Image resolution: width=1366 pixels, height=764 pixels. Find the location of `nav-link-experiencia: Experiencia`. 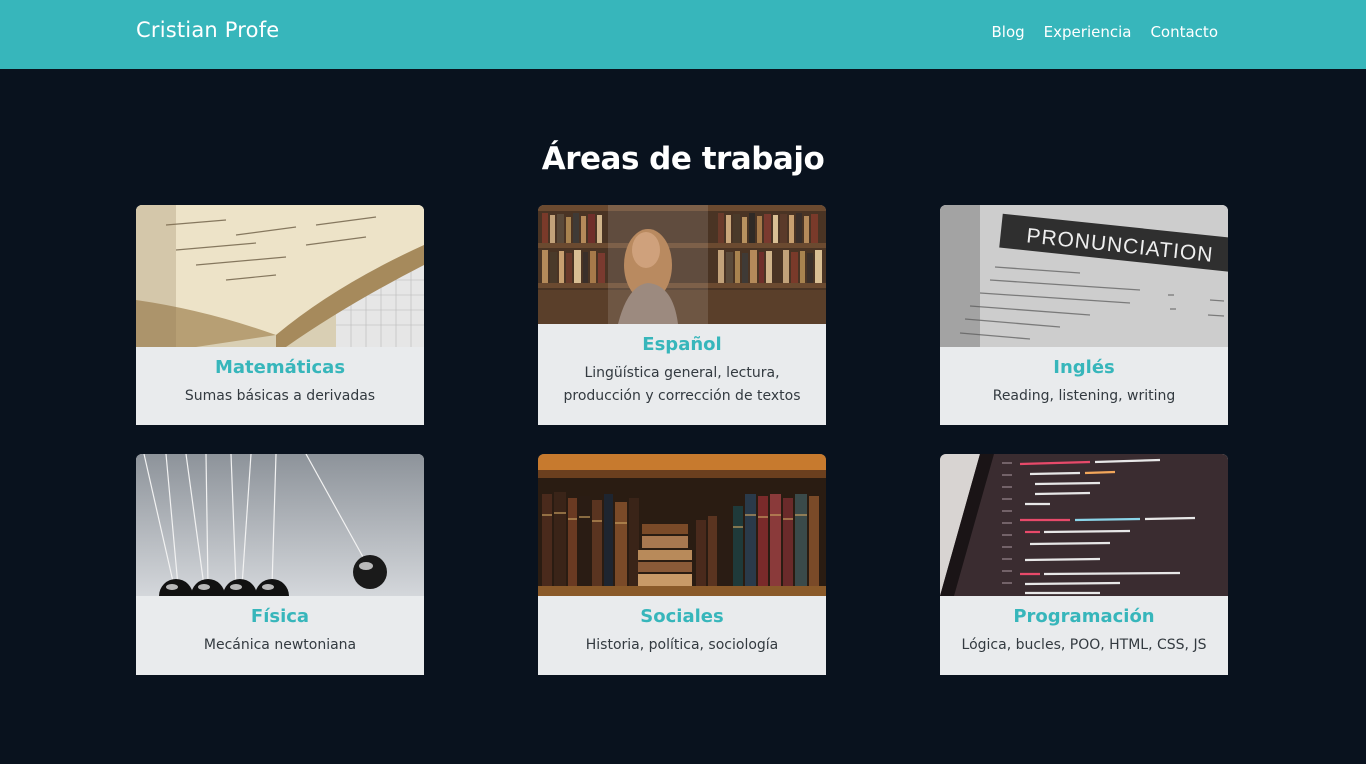

nav-link-experiencia: Experiencia is located at coordinates (1088, 32).